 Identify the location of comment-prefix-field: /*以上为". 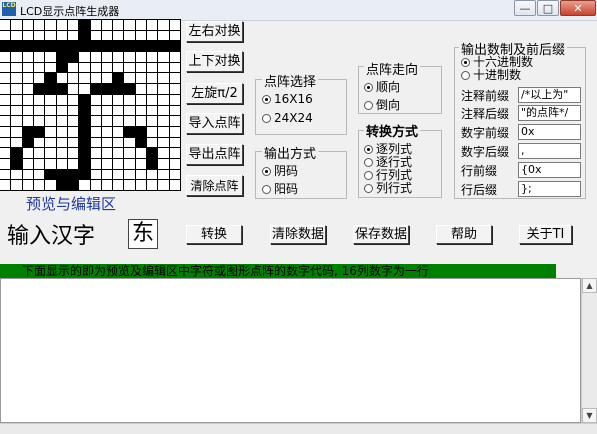
(549, 95).